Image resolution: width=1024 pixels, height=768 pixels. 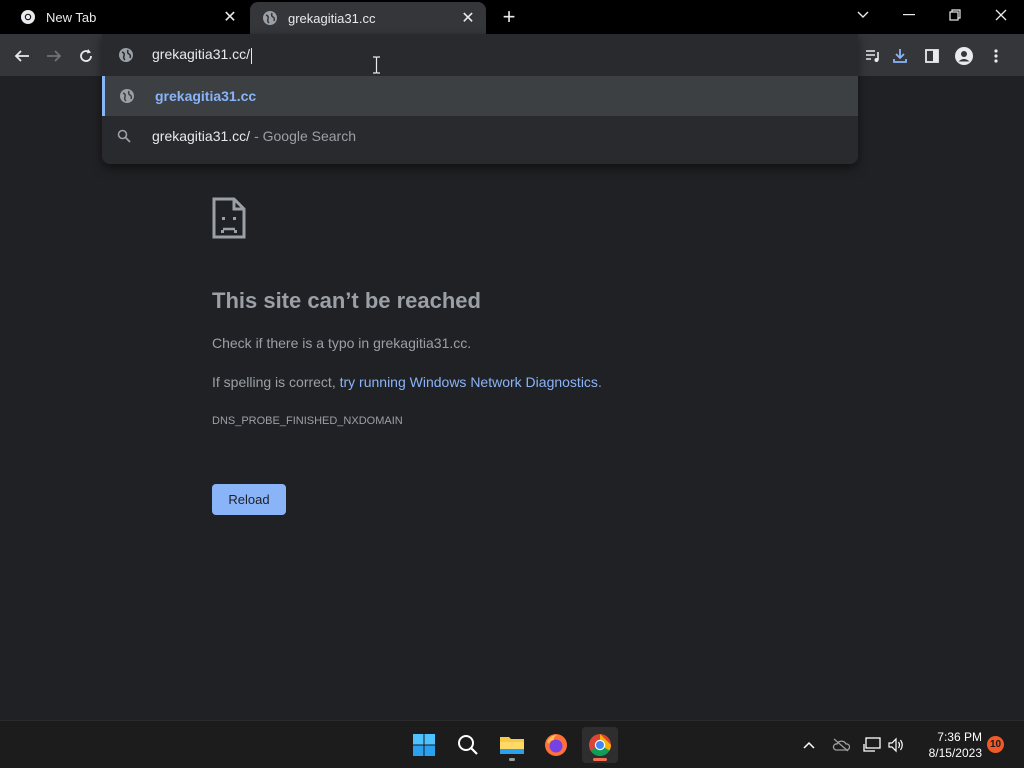 What do you see at coordinates (809, 745) in the screenshot?
I see `chevron-up-icon` at bounding box center [809, 745].